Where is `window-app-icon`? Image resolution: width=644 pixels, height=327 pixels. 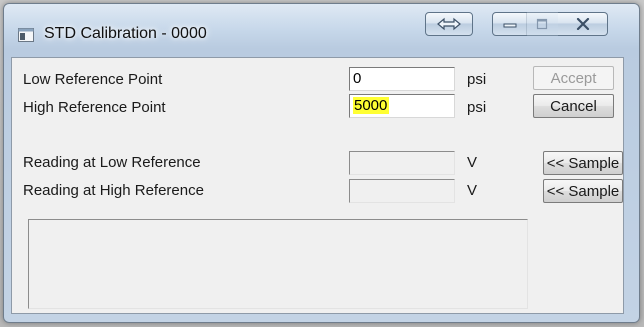 window-app-icon is located at coordinates (26, 35).